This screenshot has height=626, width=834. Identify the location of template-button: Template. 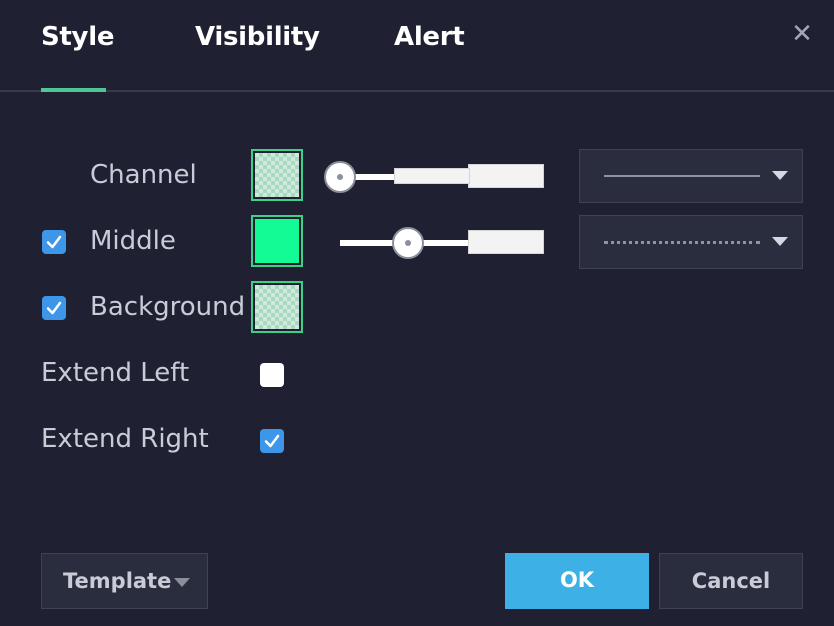
(124, 581).